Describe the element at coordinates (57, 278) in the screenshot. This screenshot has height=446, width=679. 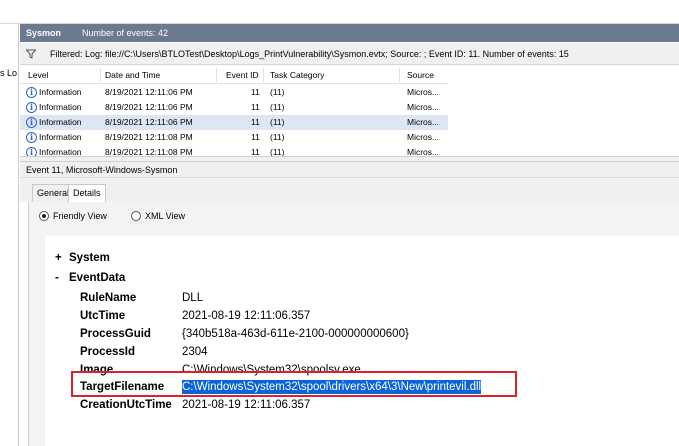
I see `eventdata-toggle: -` at that location.